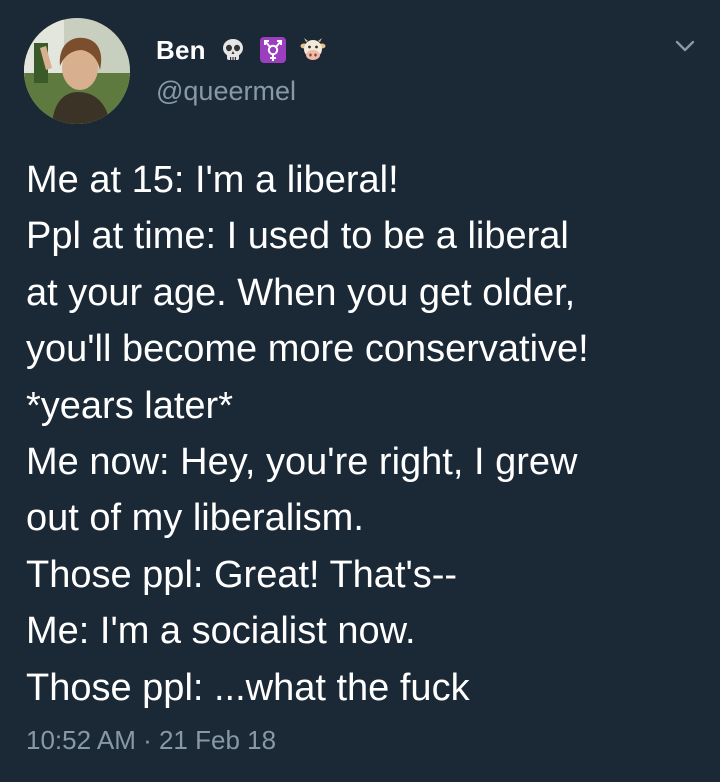  Describe the element at coordinates (242, 574) in the screenshot. I see `tweet-text-line: Those ppl: Great! That's--` at that location.